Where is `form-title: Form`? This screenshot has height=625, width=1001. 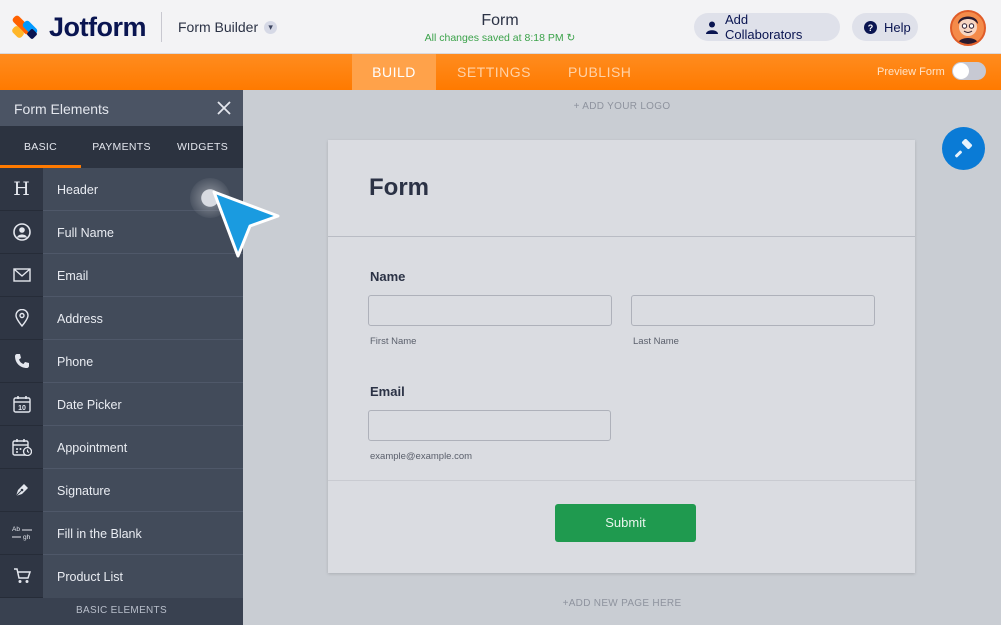 form-title: Form is located at coordinates (500, 21).